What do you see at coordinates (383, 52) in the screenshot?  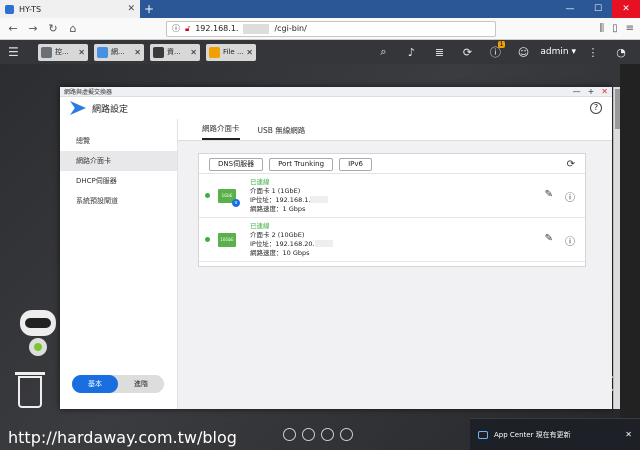 I see `search-icon: ⌕` at bounding box center [383, 52].